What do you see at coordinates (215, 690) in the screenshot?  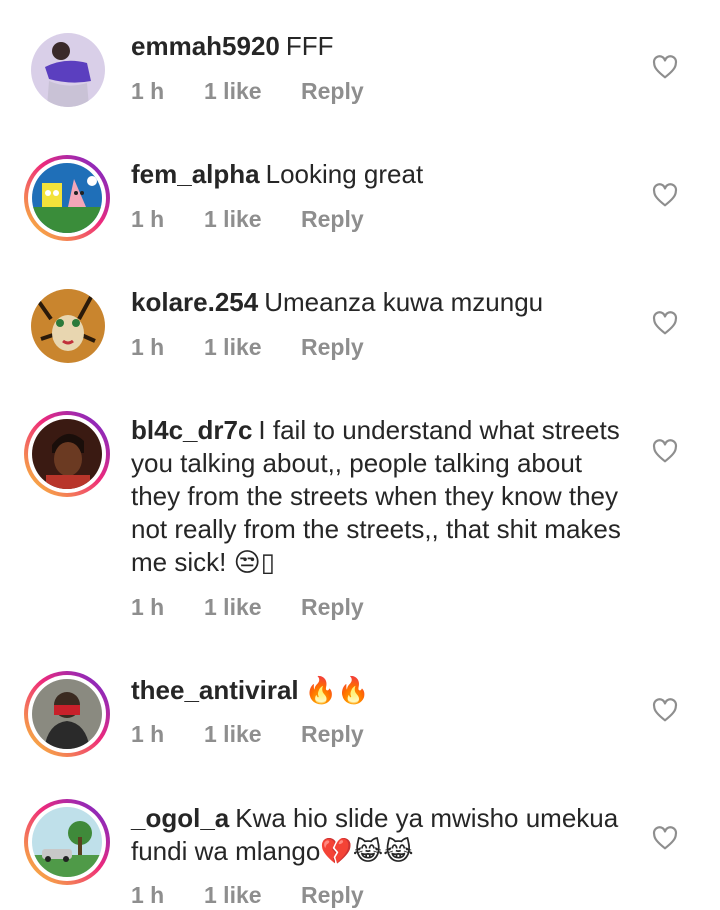 I see `username: thee_antiviral` at bounding box center [215, 690].